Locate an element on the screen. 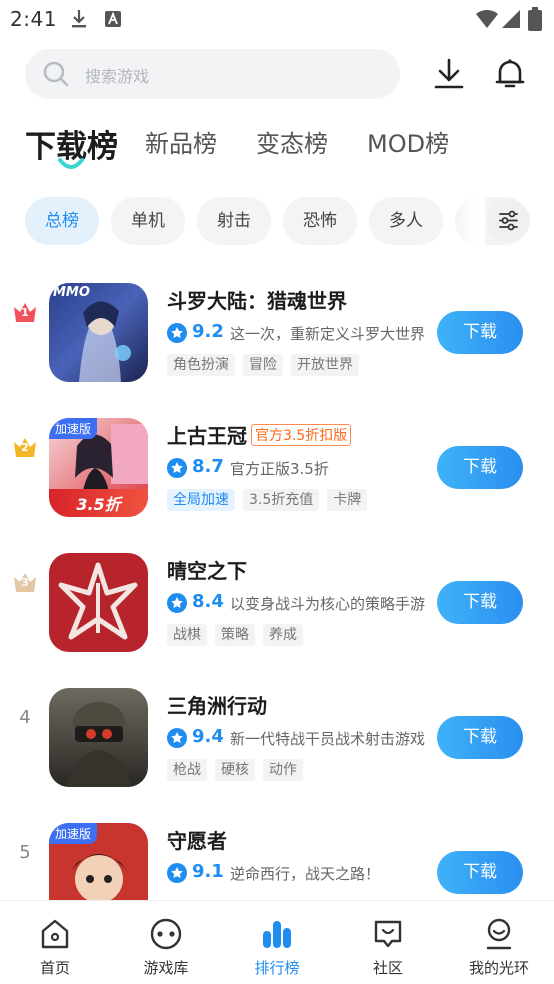 The image size is (554, 984). ranking-icon is located at coordinates (277, 934).